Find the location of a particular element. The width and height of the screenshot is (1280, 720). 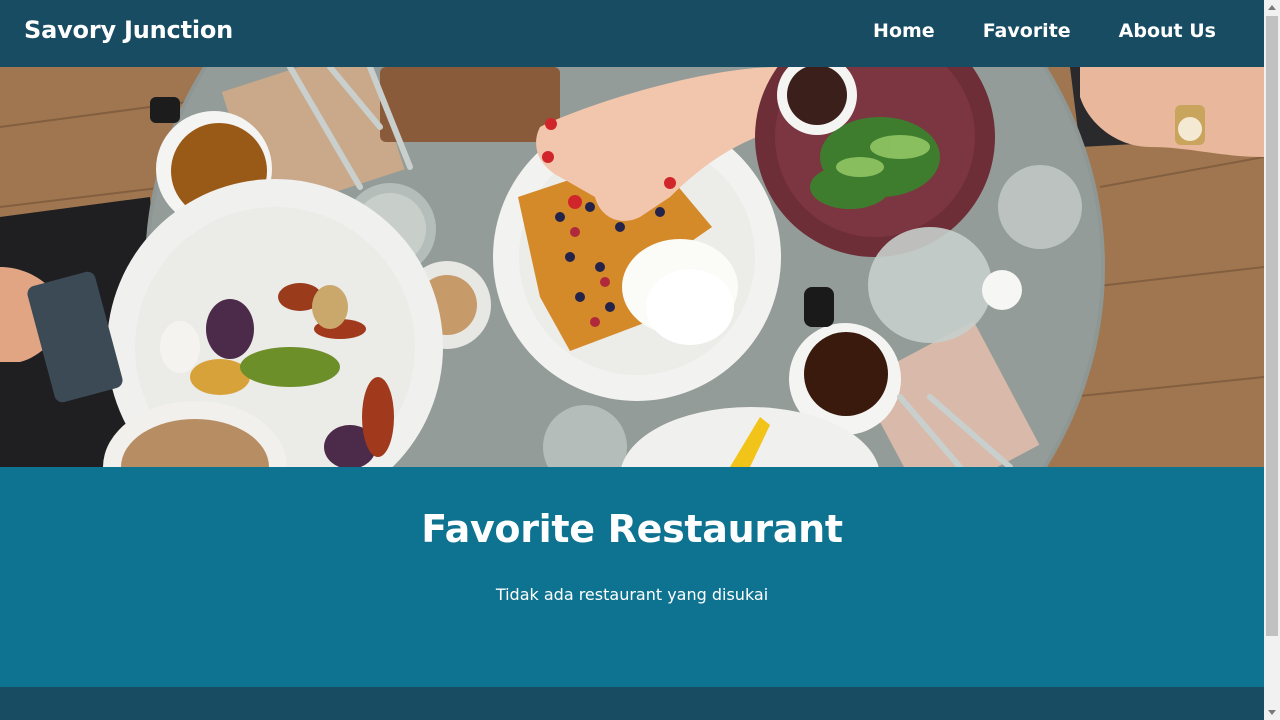

page-footer is located at coordinates (632, 703).